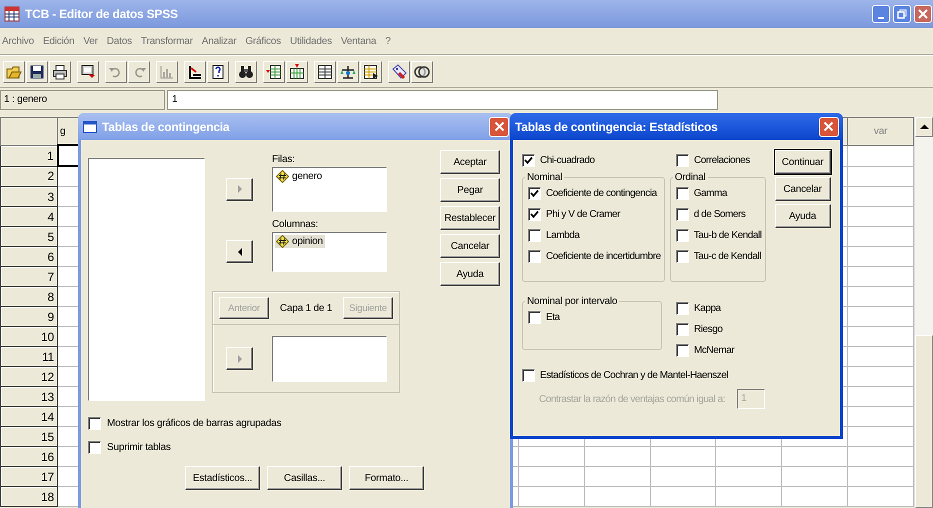 The height and width of the screenshot is (508, 933). I want to click on row-number: 2, so click(29, 176).